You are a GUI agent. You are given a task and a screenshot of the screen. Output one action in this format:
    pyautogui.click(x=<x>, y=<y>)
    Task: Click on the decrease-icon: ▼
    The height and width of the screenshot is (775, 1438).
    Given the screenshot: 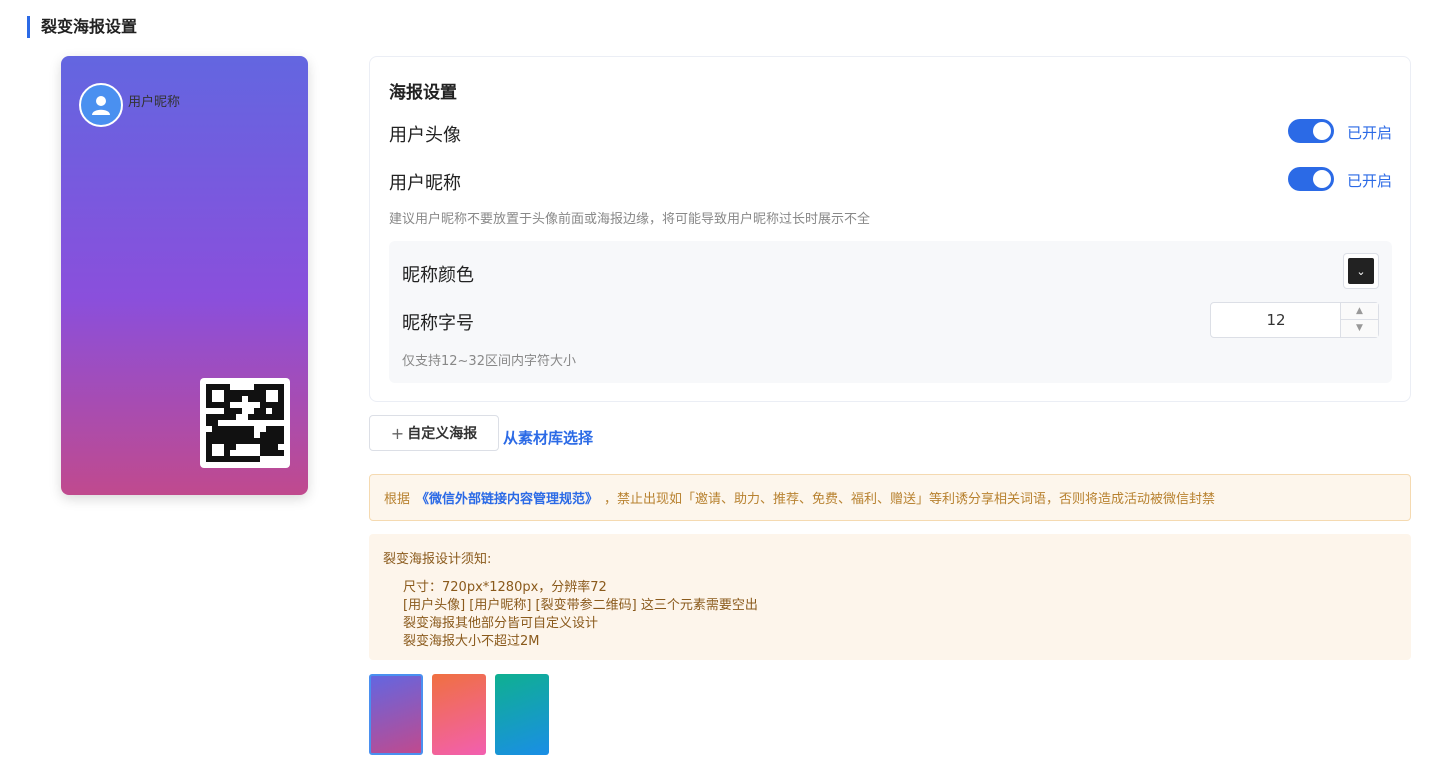 What is the action you would take?
    pyautogui.click(x=1359, y=328)
    